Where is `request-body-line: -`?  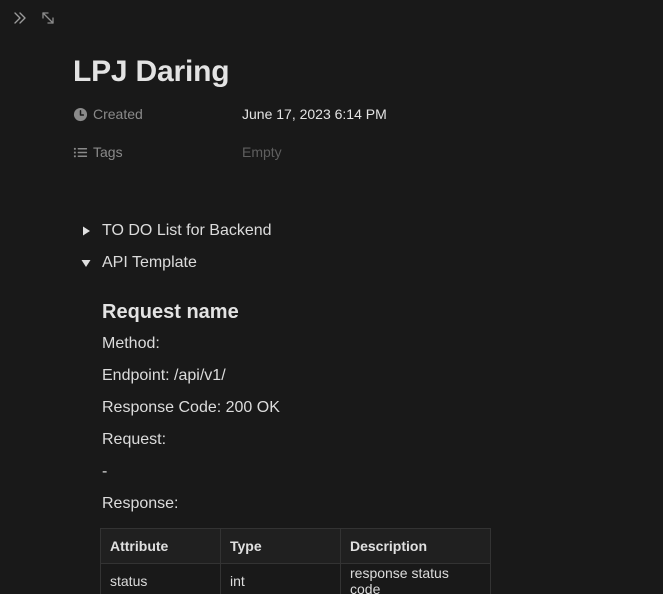
request-body-line: - is located at coordinates (302, 472).